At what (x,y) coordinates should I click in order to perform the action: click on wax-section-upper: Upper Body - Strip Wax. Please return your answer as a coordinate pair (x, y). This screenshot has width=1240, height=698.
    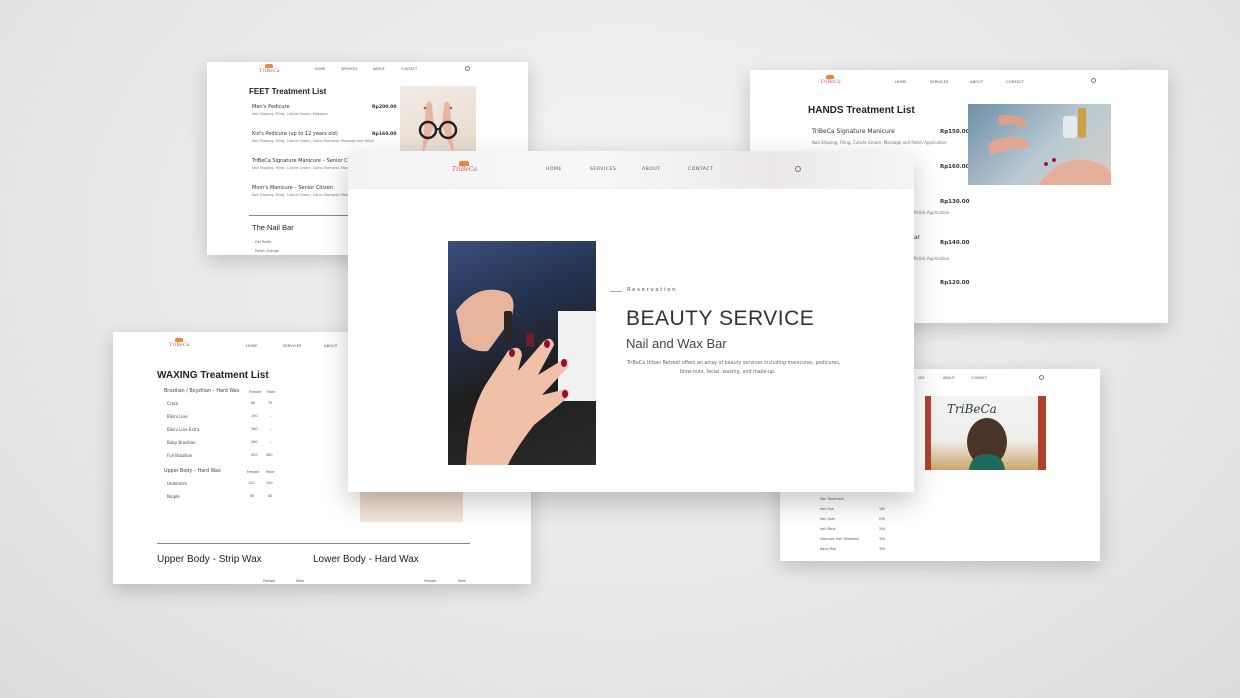
    Looking at the image, I should click on (209, 559).